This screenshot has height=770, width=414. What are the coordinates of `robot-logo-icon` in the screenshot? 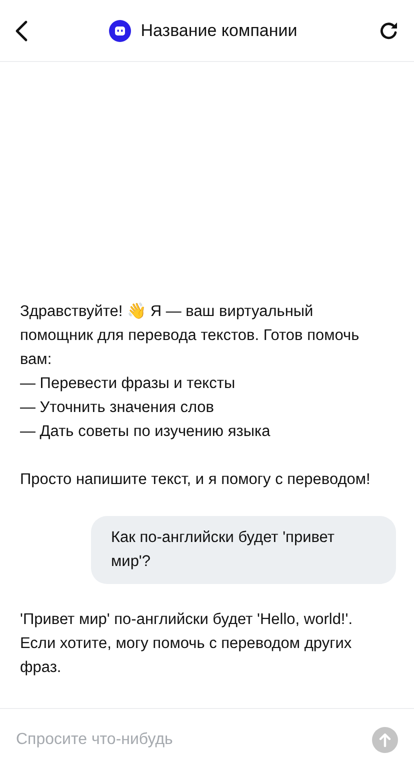 It's located at (119, 31).